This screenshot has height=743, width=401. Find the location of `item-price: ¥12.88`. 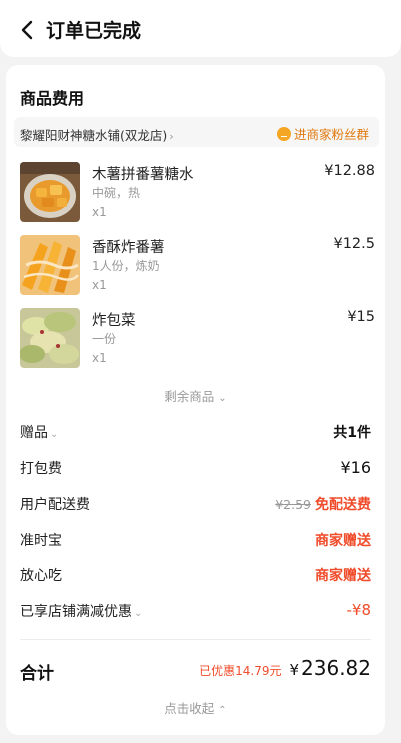

item-price: ¥12.88 is located at coordinates (349, 171).